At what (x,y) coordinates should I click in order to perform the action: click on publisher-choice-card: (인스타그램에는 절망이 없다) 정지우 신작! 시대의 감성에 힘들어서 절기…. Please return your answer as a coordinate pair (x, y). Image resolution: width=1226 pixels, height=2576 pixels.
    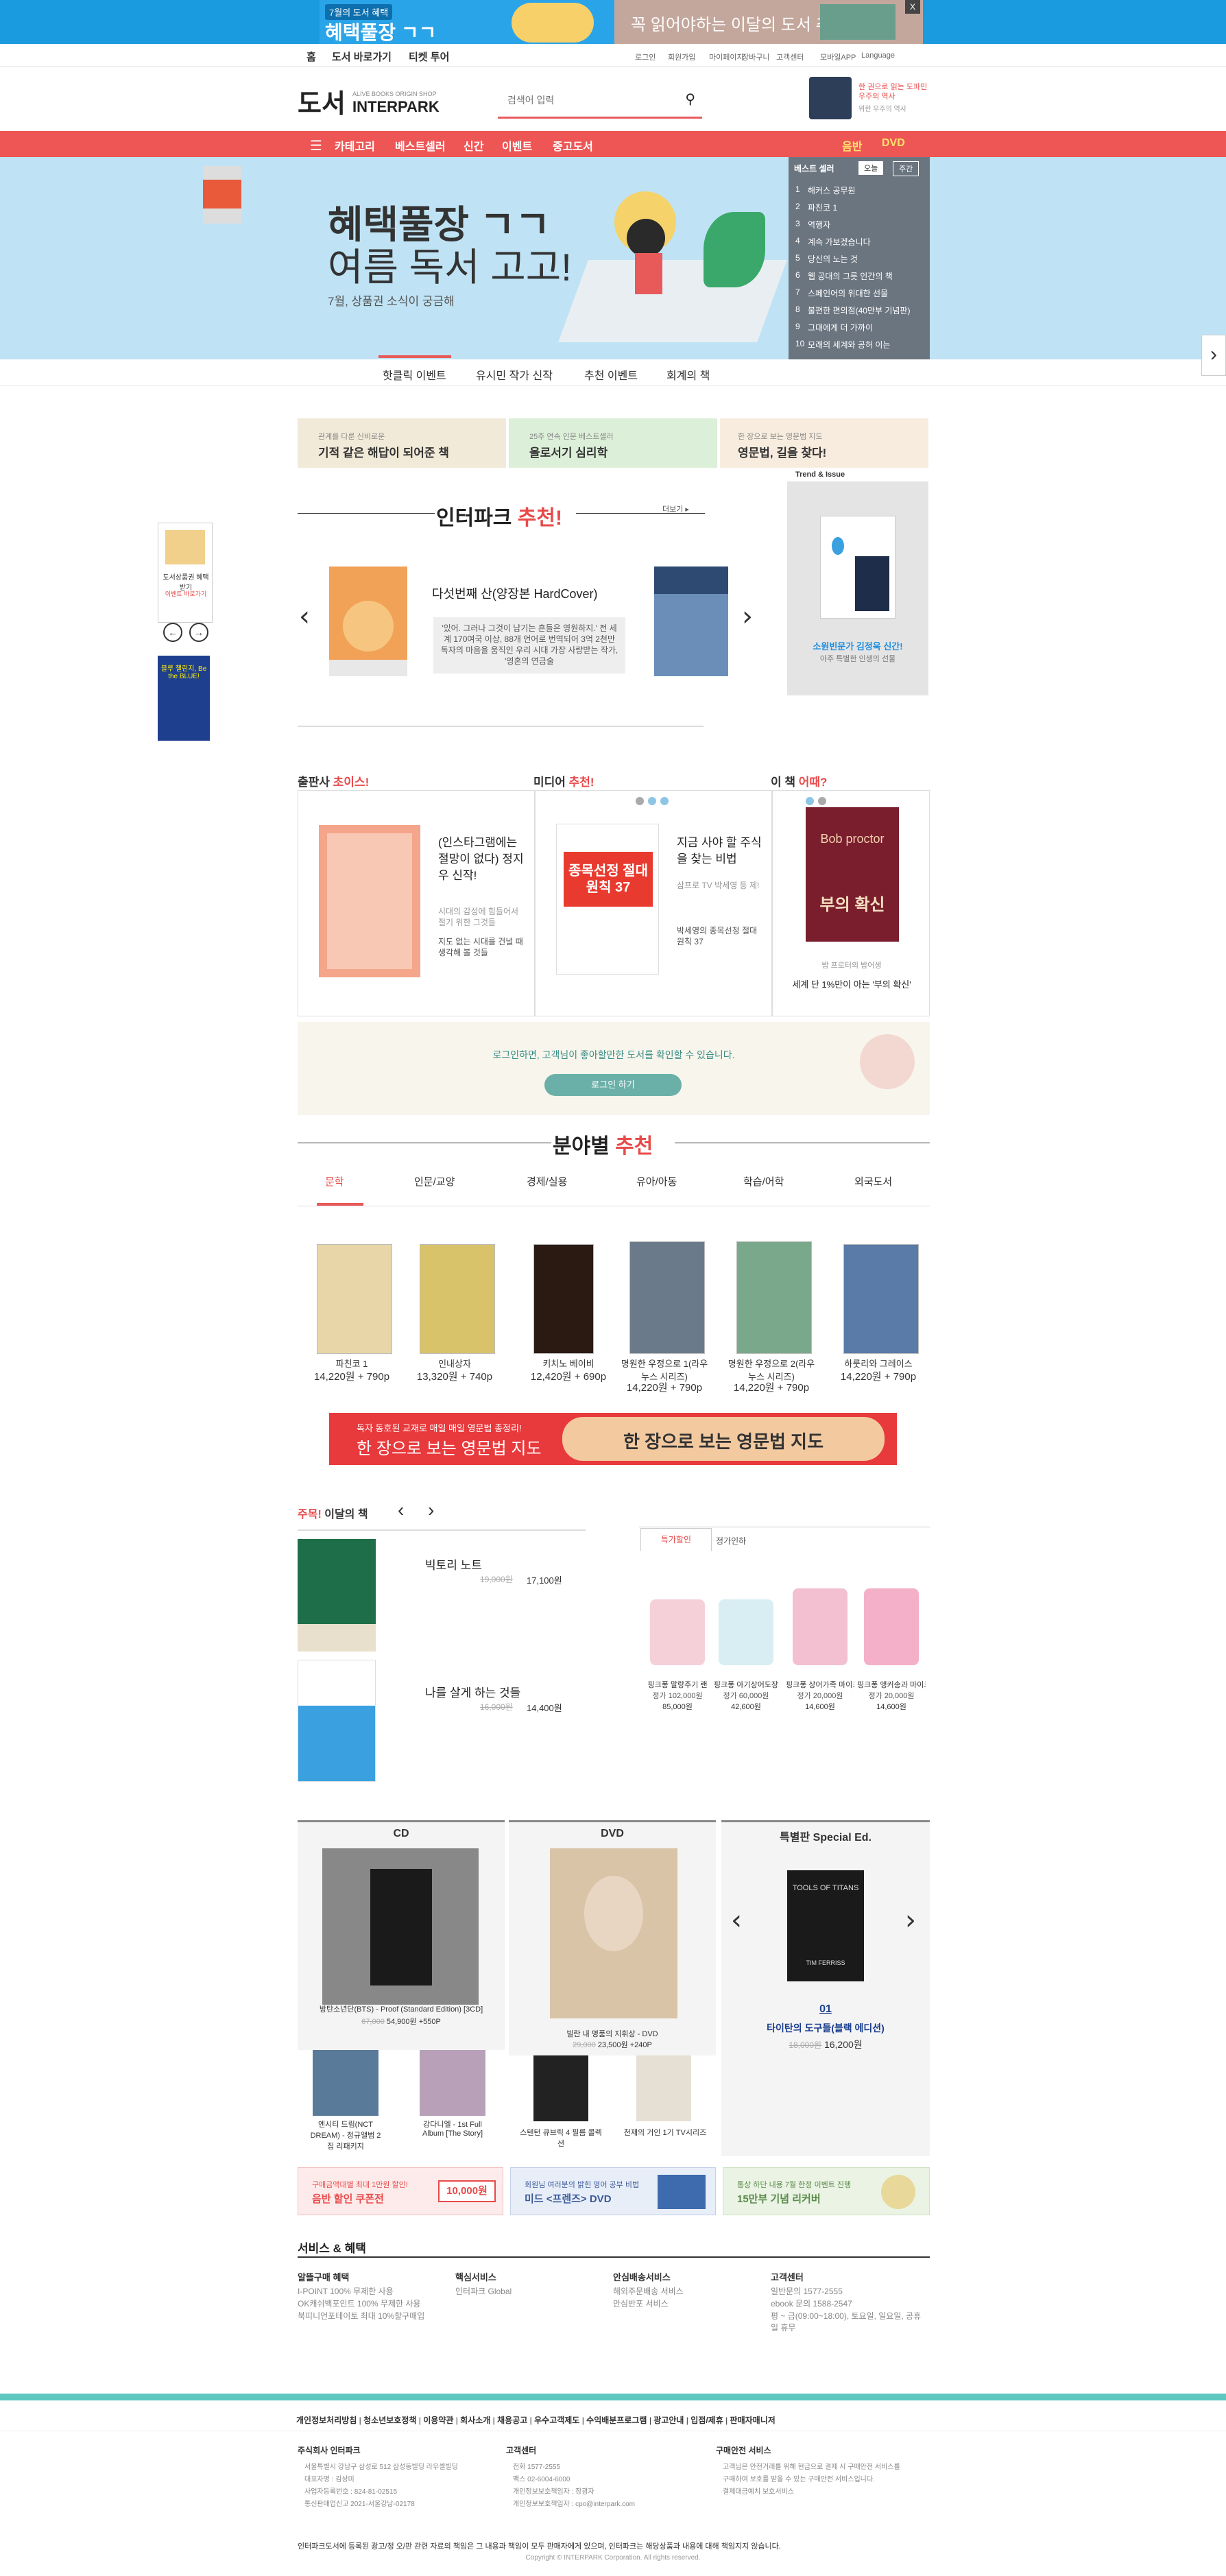
    Looking at the image, I should click on (416, 903).